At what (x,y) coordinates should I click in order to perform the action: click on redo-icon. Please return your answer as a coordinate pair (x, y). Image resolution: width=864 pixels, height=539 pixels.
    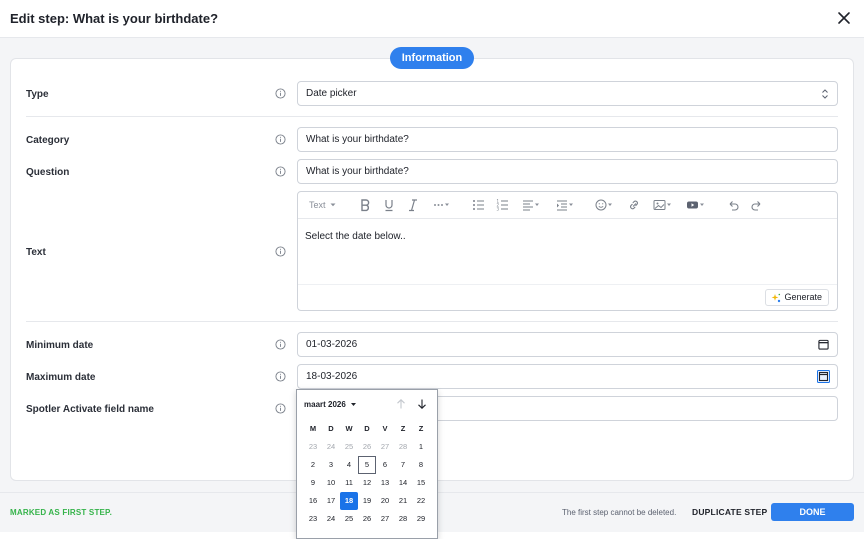
    Looking at the image, I should click on (757, 205).